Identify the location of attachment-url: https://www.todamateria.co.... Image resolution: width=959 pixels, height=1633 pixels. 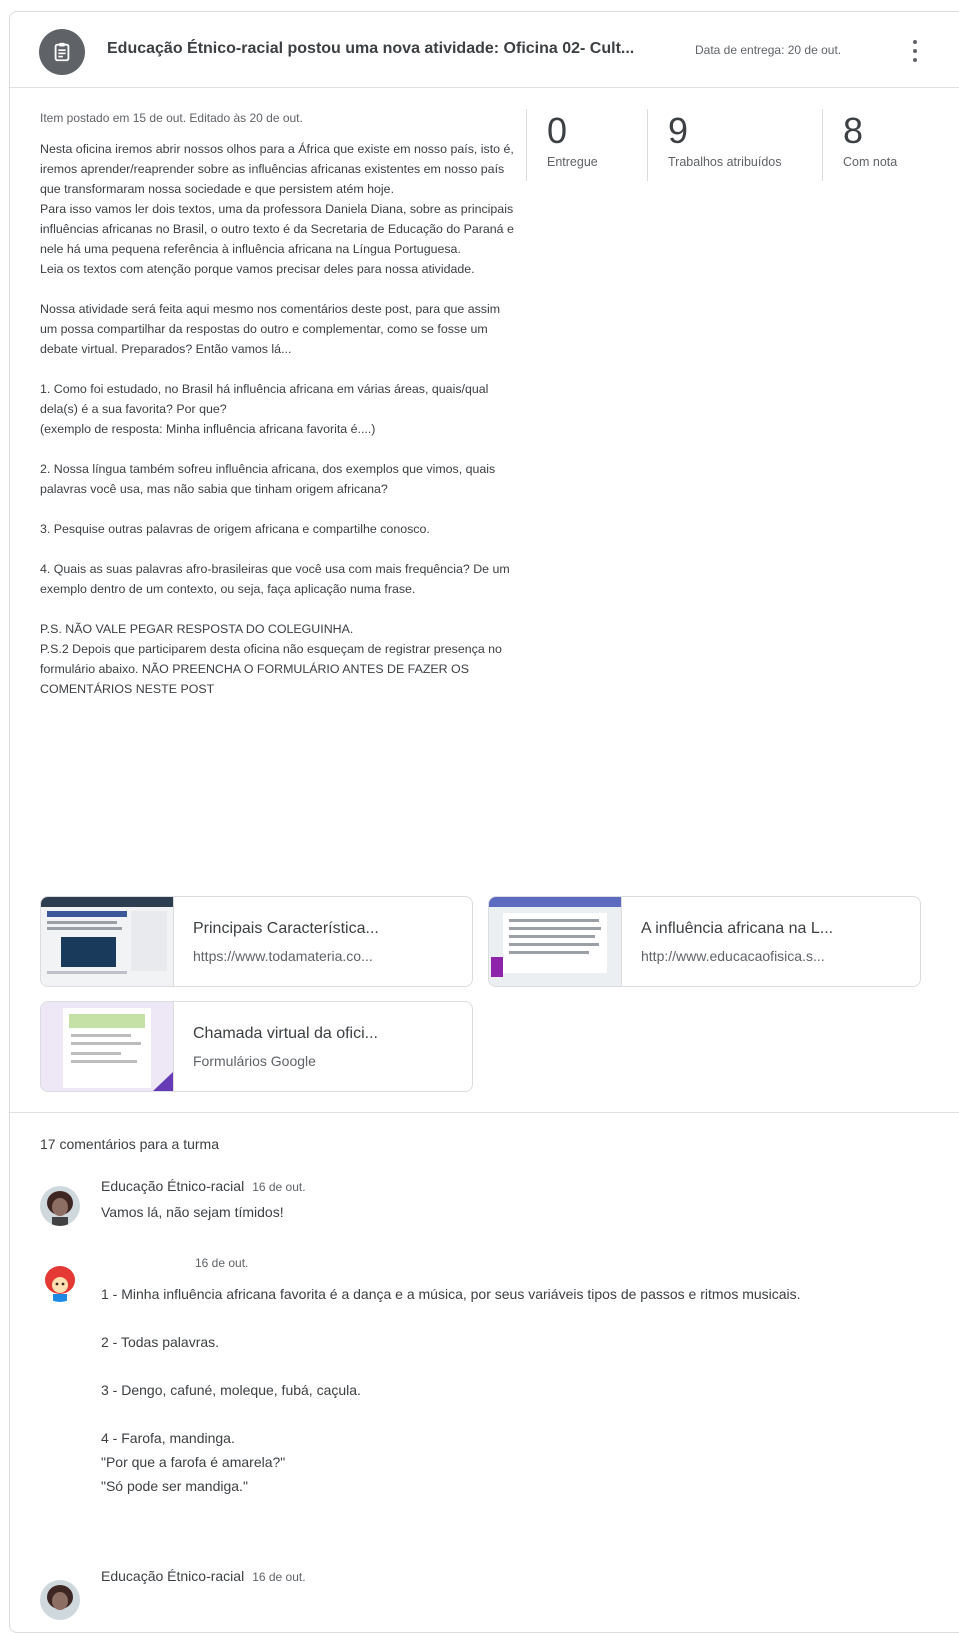
(283, 956).